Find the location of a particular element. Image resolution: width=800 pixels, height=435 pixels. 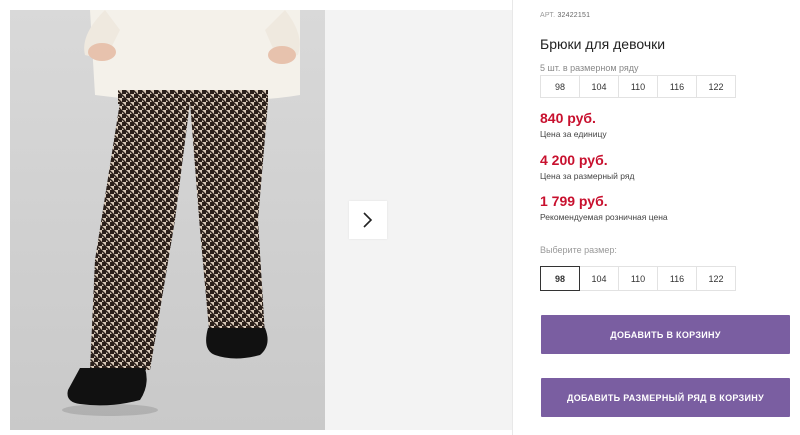

unit-price-label: Цена за единицу is located at coordinates (573, 134).